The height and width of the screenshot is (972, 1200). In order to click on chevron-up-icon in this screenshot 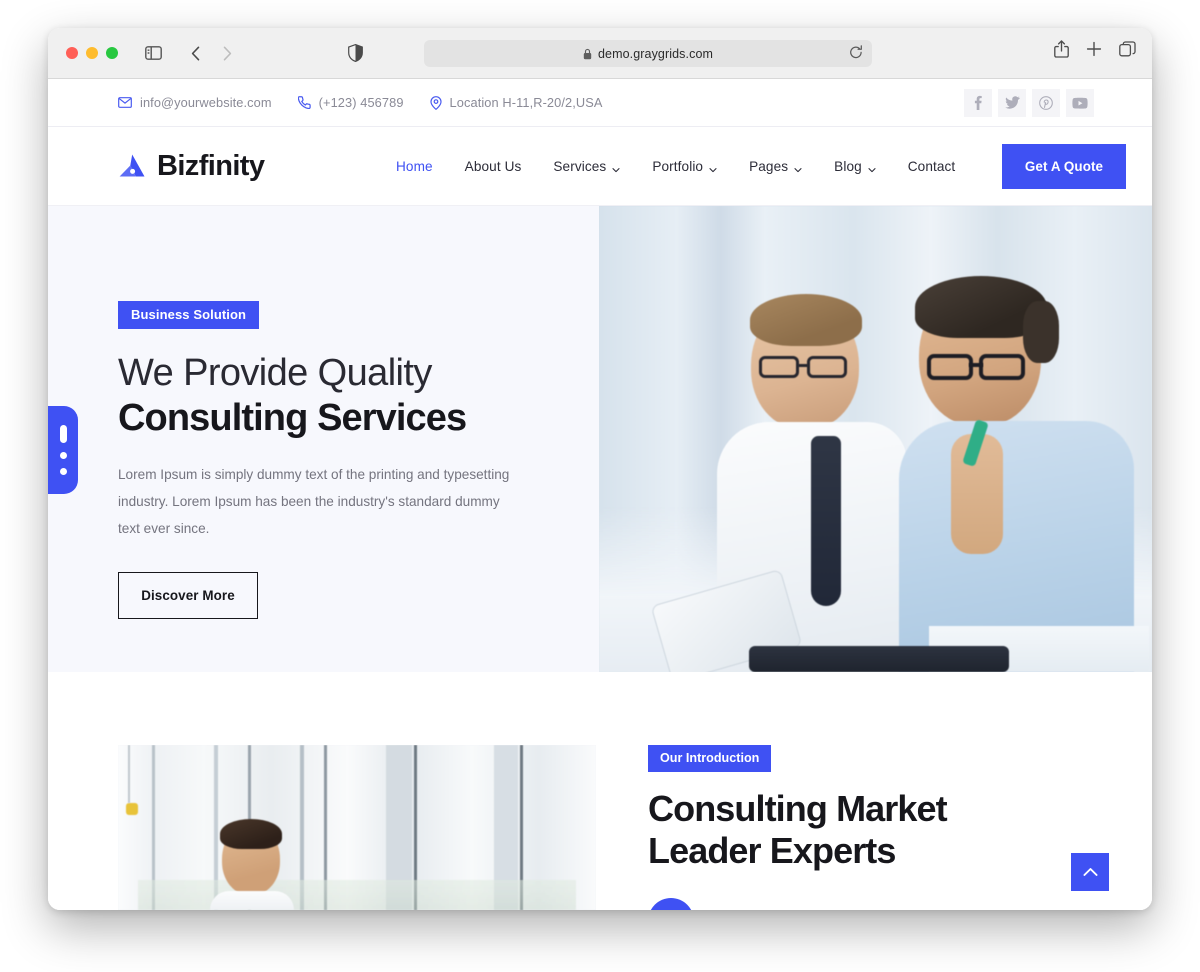, I will do `click(1090, 872)`.